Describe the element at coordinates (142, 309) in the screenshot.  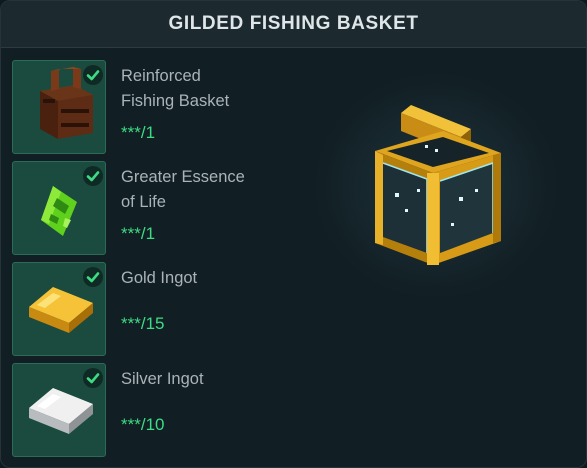
I see `ingredient-row: Gold Ingot ***/15` at that location.